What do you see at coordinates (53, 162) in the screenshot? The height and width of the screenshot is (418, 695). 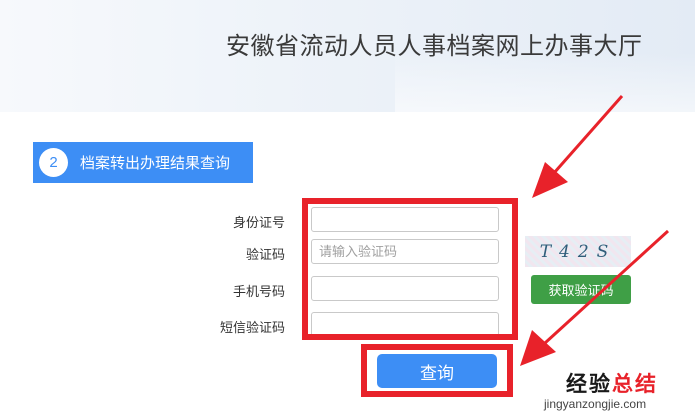 I see `step-number-badge: 2` at bounding box center [53, 162].